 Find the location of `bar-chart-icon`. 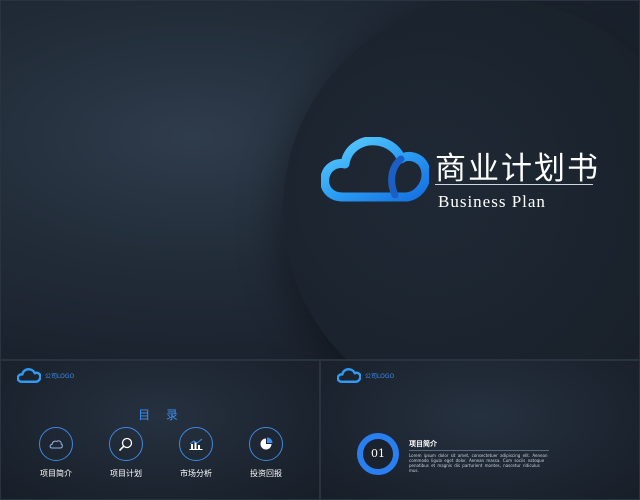

bar-chart-icon is located at coordinates (196, 444).